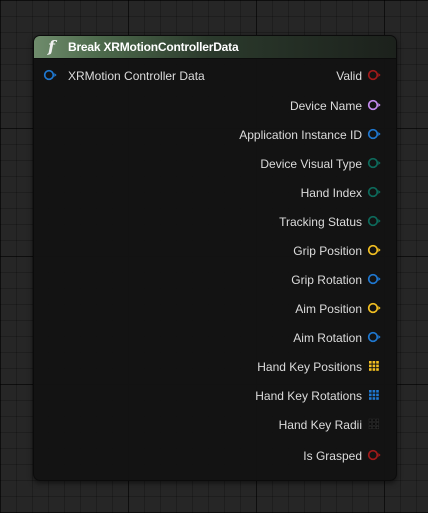 This screenshot has width=428, height=513. Describe the element at coordinates (349, 76) in the screenshot. I see `output-pin-label-valid: Valid` at that location.